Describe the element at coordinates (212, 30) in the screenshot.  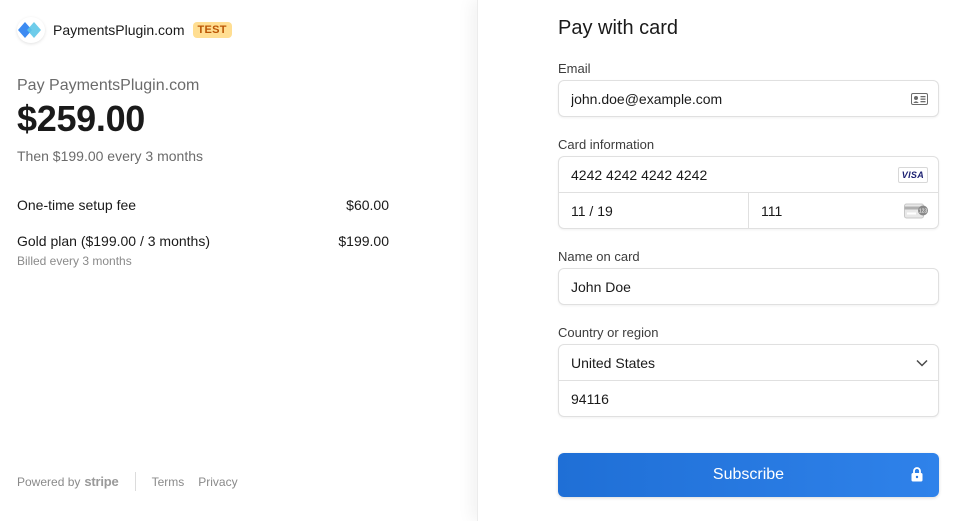
I see `test-mode-badge: TEST` at that location.